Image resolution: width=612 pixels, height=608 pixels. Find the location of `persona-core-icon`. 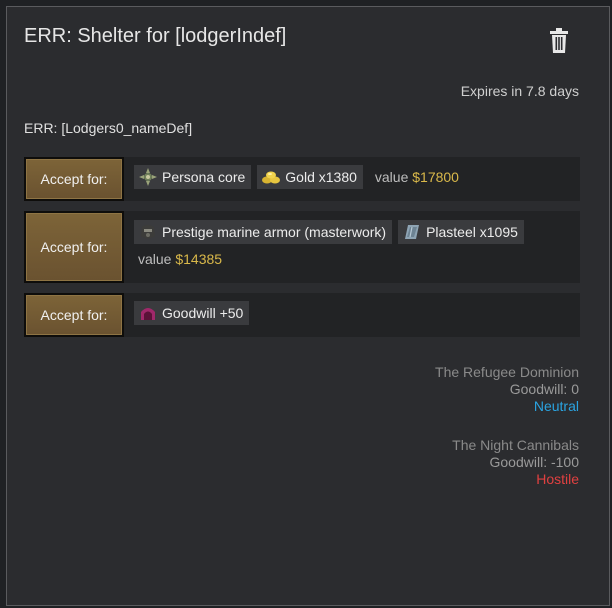

persona-core-icon is located at coordinates (148, 177).